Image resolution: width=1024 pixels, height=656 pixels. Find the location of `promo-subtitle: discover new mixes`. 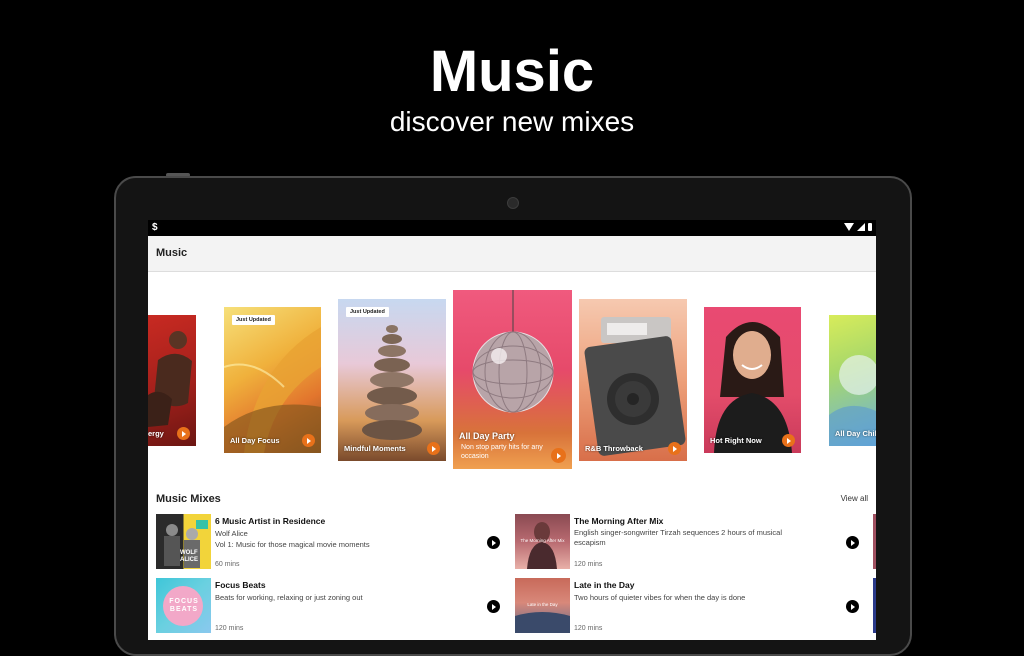

promo-subtitle: discover new mixes is located at coordinates (512, 121).